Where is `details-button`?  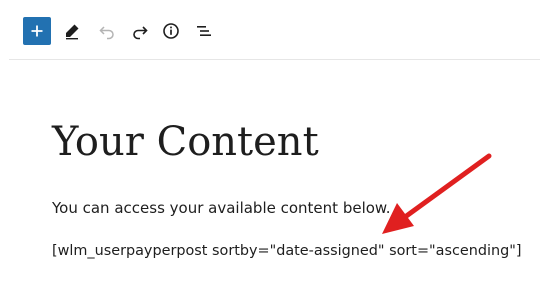
details-button is located at coordinates (171, 31).